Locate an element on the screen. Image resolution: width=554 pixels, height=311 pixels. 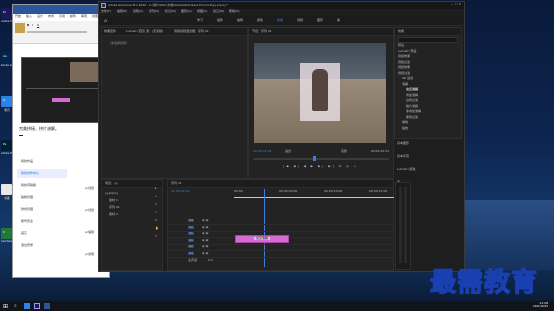
desktop-app-icon: Pr is located at coordinates (6, 13).